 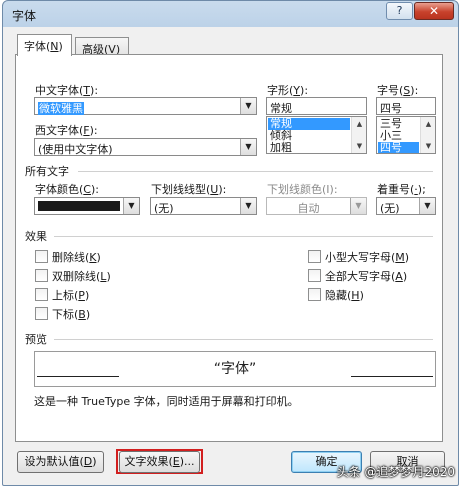 What do you see at coordinates (44, 45) in the screenshot?
I see `tab-font: 字体(N)` at bounding box center [44, 45].